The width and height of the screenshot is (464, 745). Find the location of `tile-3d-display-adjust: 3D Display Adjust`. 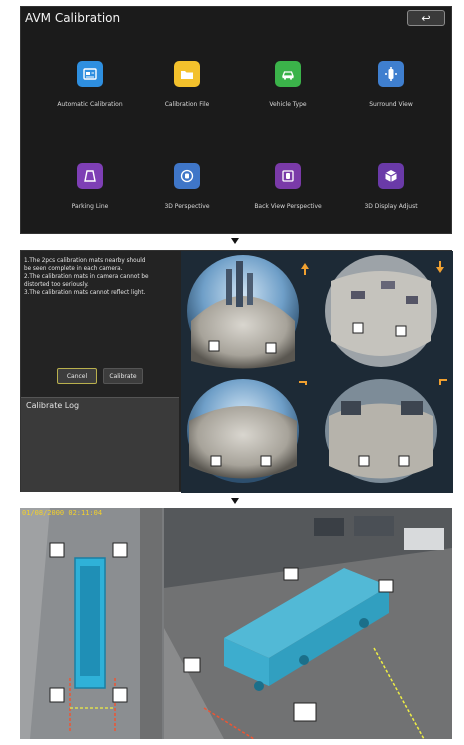

tile-3d-display-adjust: 3D Display Adjust is located at coordinates (391, 186).